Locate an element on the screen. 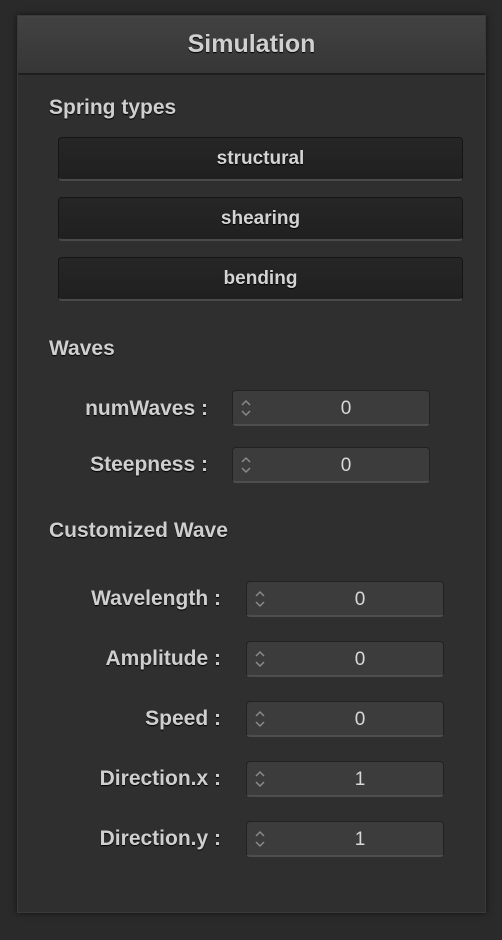 This screenshot has width=502, height=940. direction-x-value: 1 is located at coordinates (360, 779).